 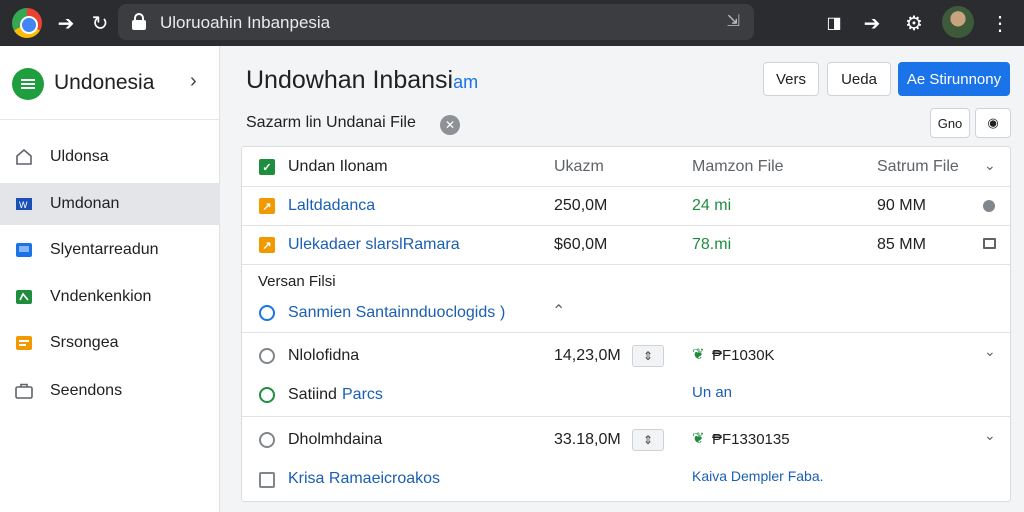 I want to click on sidebar-item-label: Vndenkenkion, so click(x=101, y=296).